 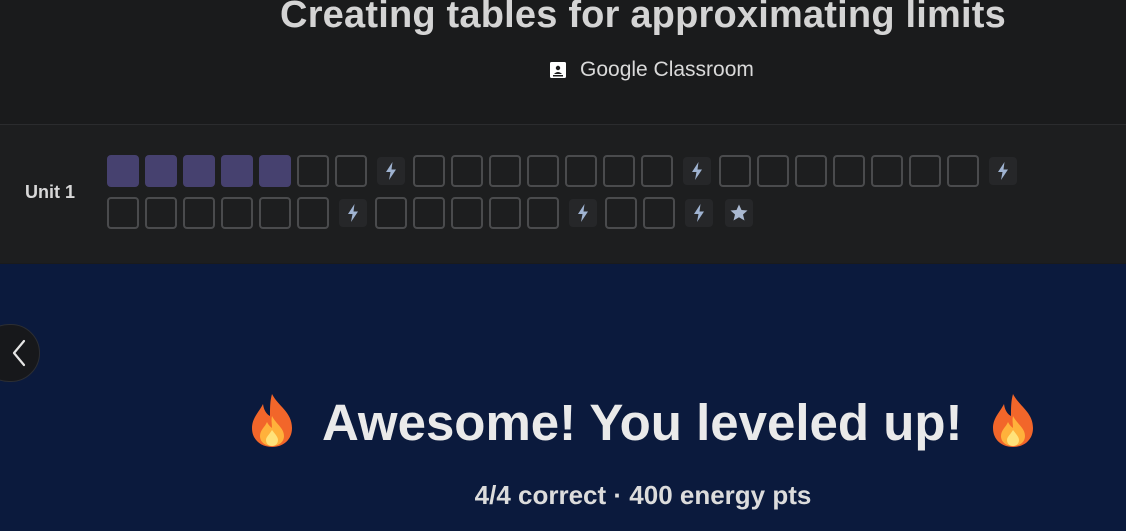 I want to click on google-classroom-label: Google Classroom, so click(x=667, y=69).